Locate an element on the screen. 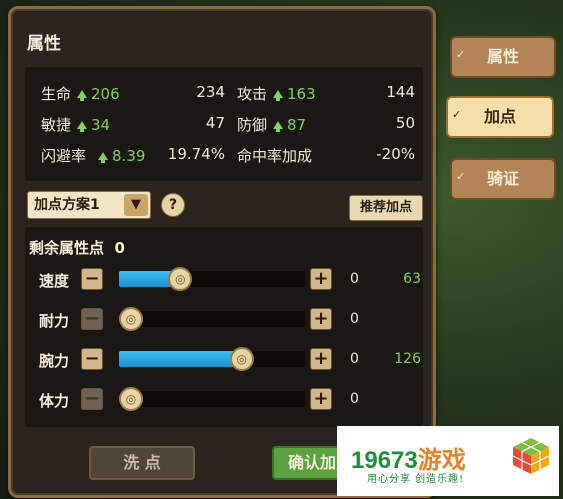 This screenshot has height=499, width=563. remaining-points-value: 0 is located at coordinates (119, 248).